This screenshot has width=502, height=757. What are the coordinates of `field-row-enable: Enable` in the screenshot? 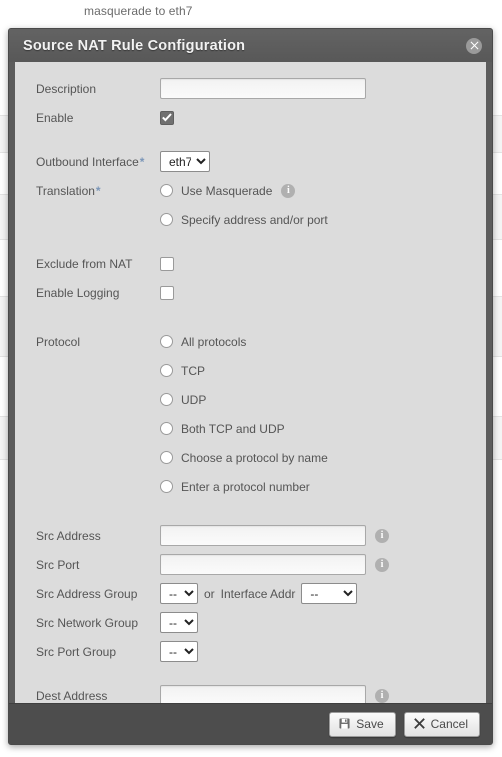 It's located at (250, 117).